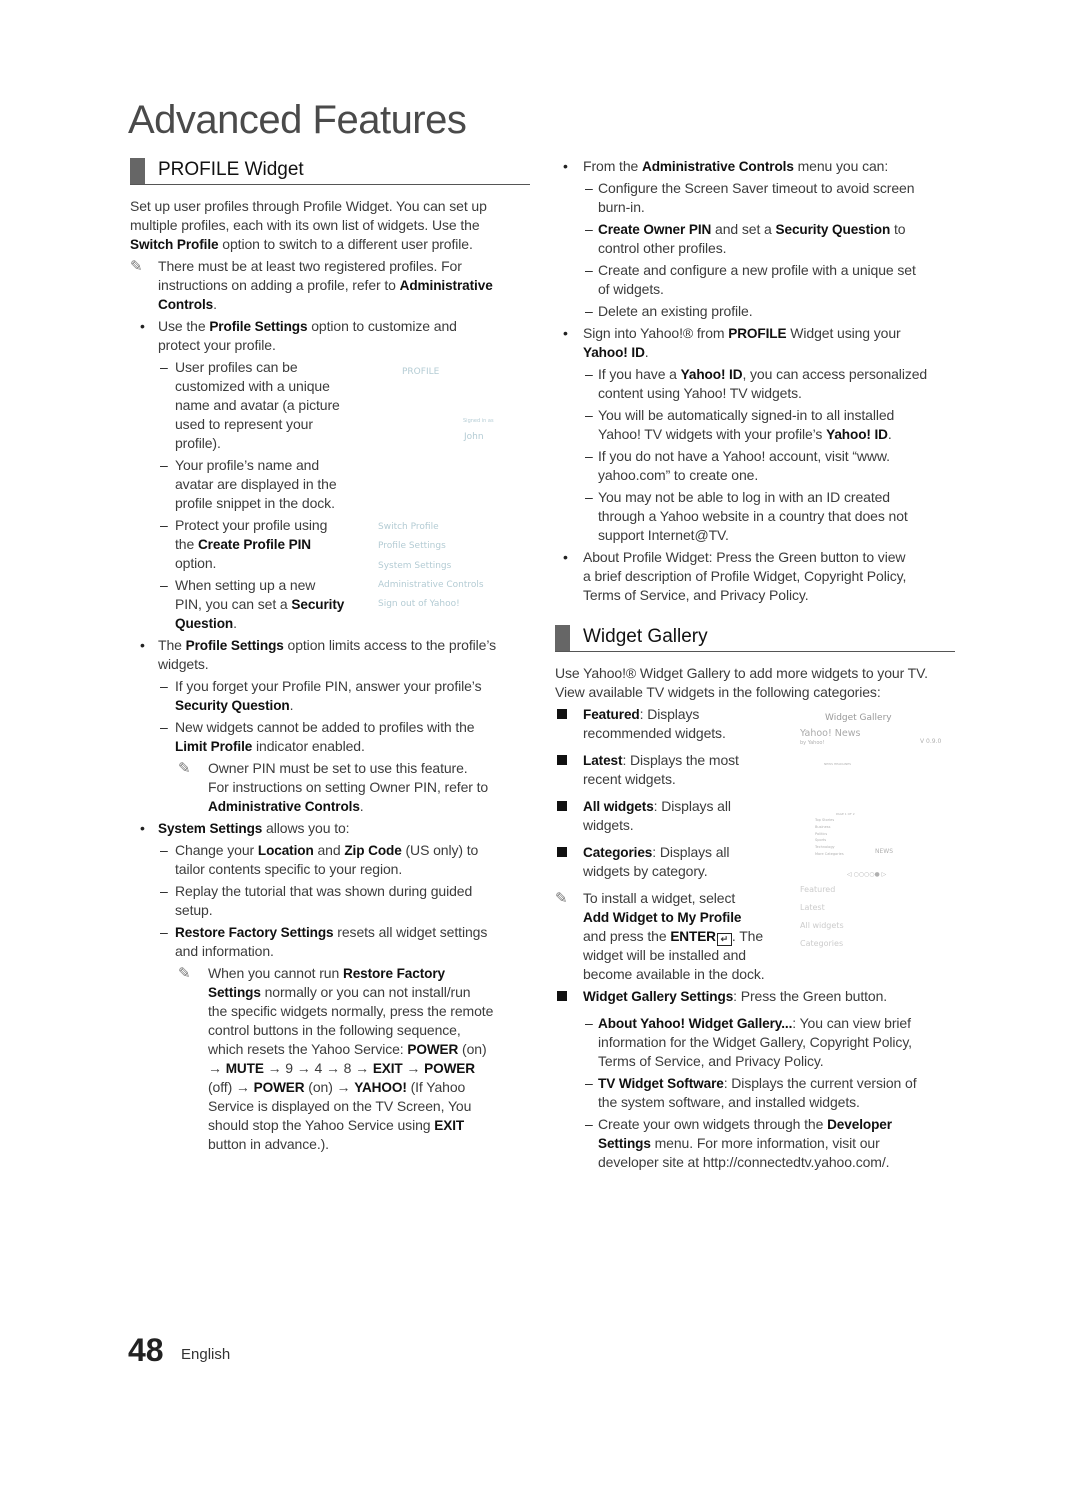 This screenshot has width=1080, height=1494. Describe the element at coordinates (829, 853) in the screenshot. I see `news-category: More Categories` at that location.